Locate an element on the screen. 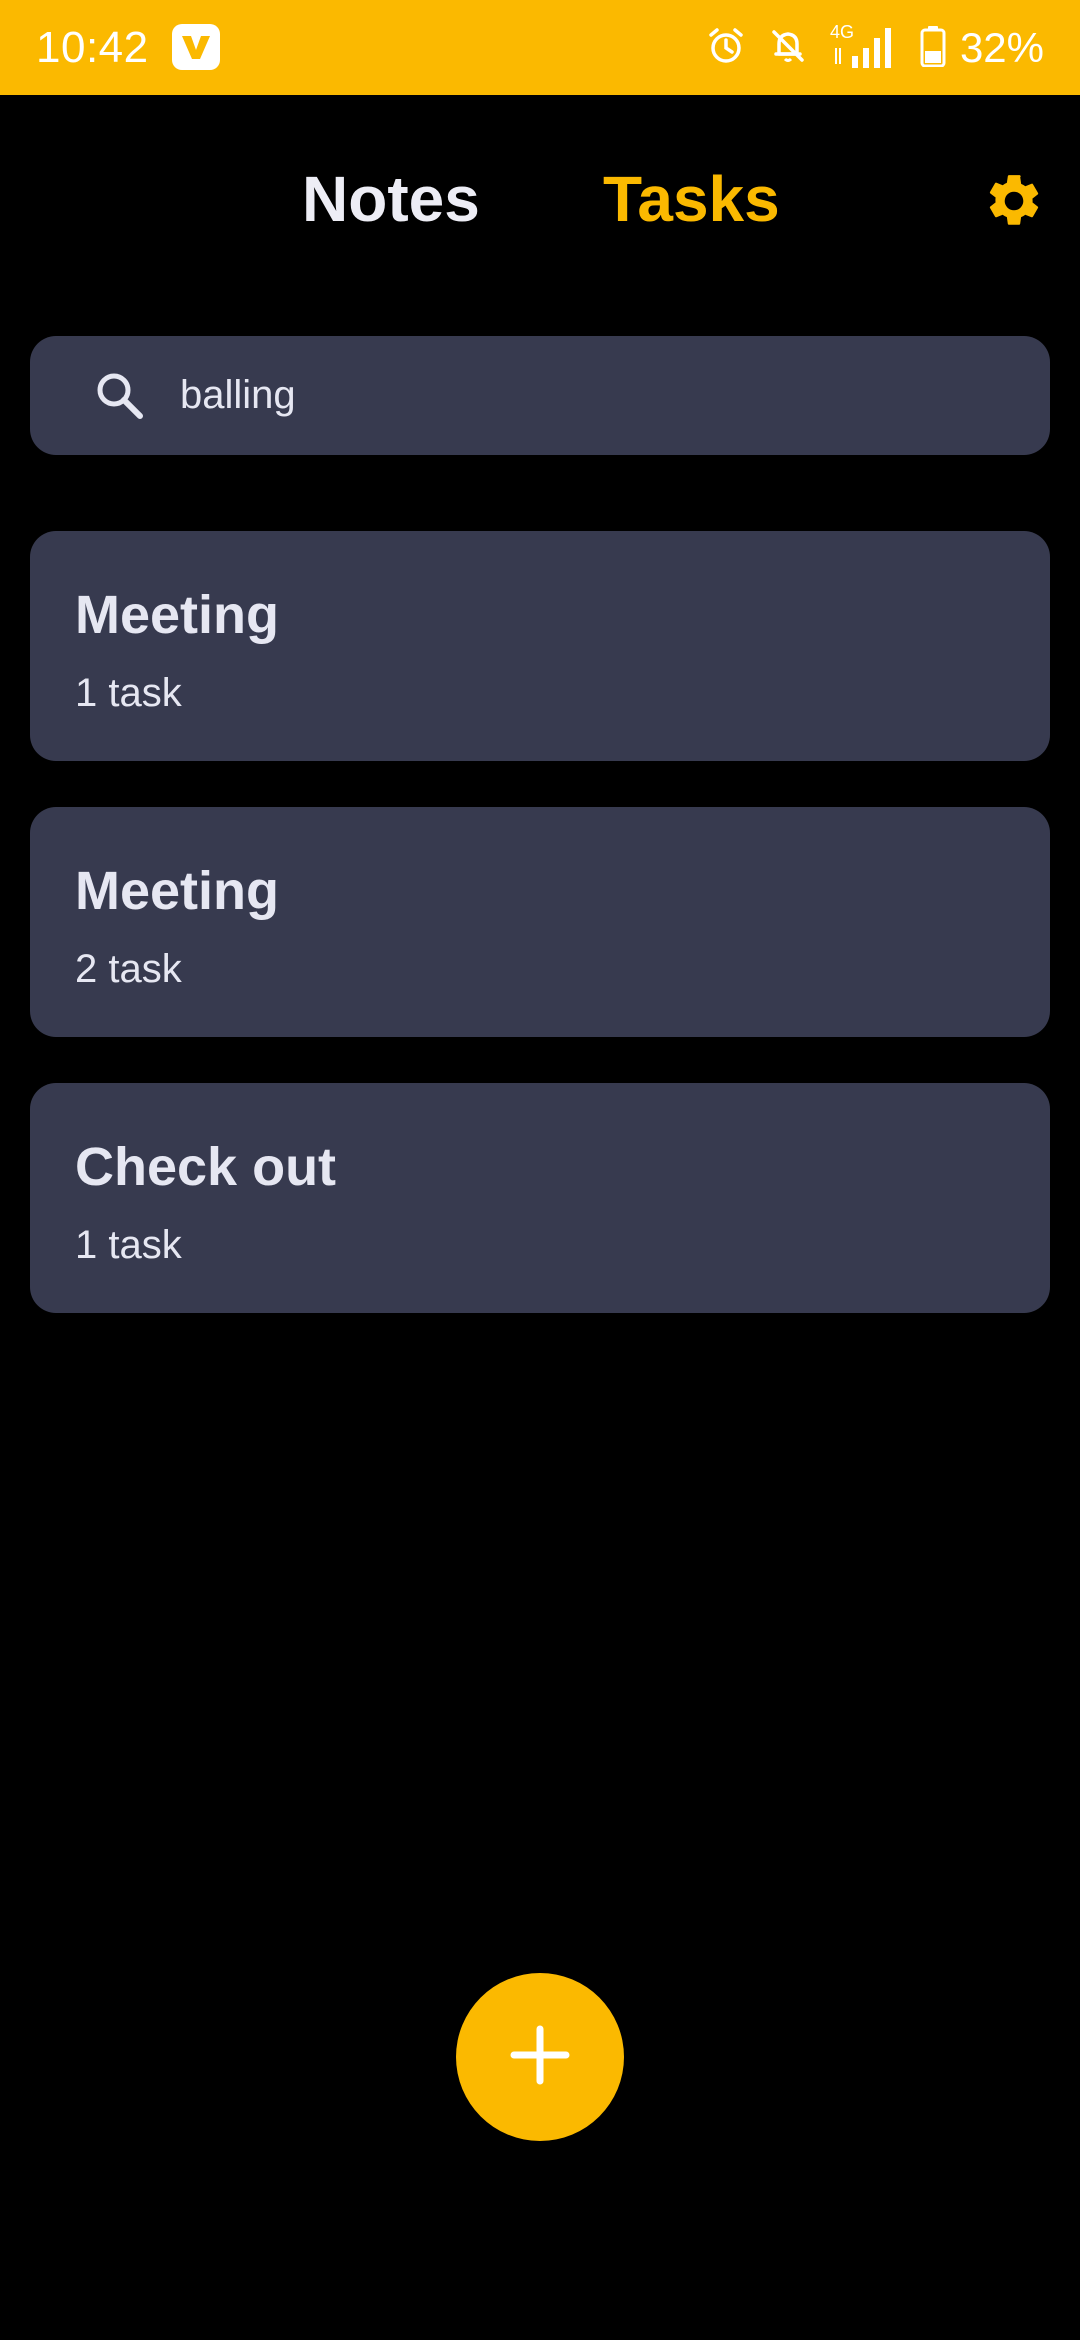  battery-percent: 32% is located at coordinates (1001, 47).